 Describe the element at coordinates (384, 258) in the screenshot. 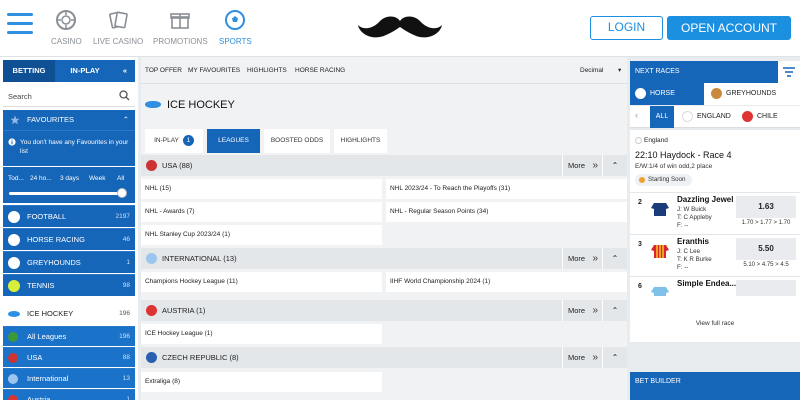

I see `category-international: INTERNATIONAL (13) More » ⌃` at that location.